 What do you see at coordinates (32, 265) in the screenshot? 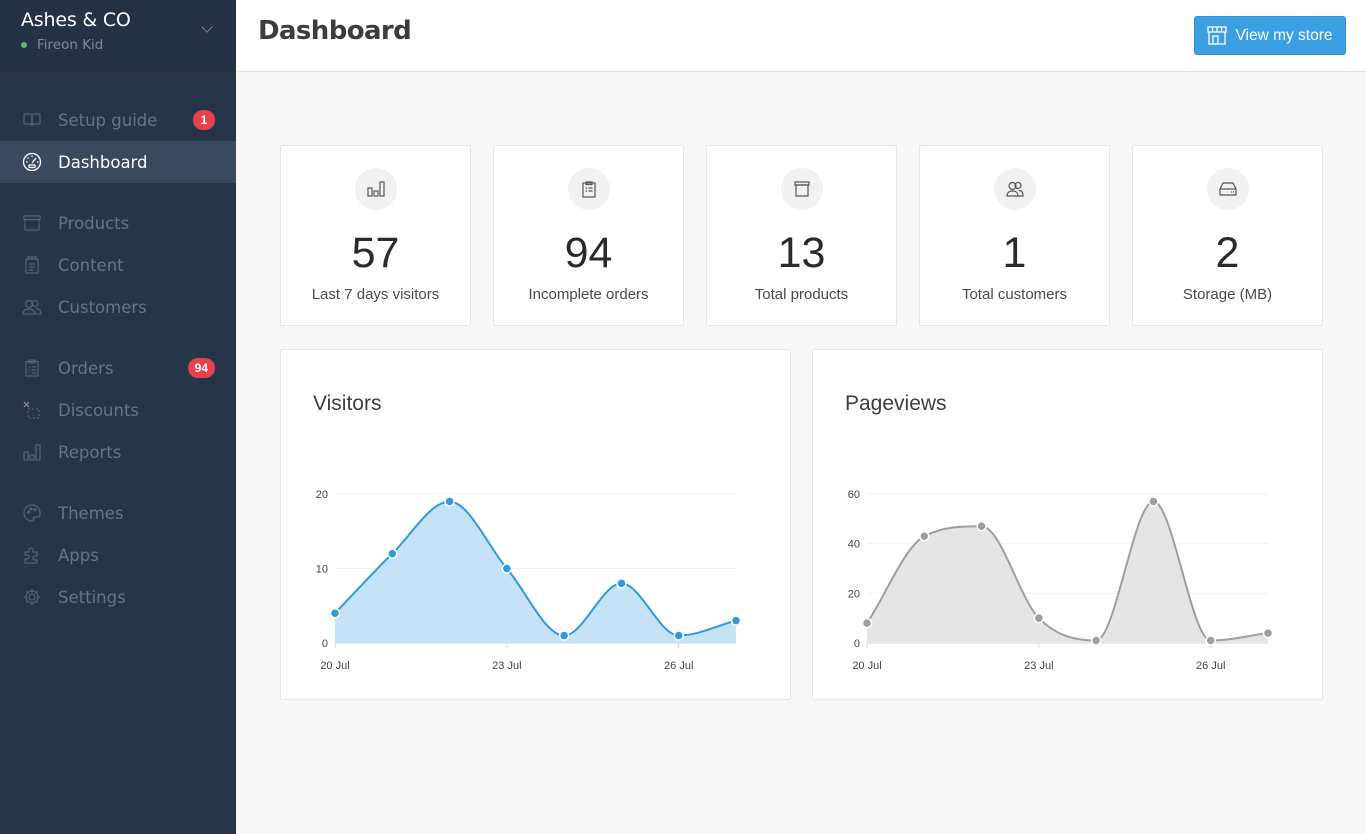
I see `document-icon` at bounding box center [32, 265].